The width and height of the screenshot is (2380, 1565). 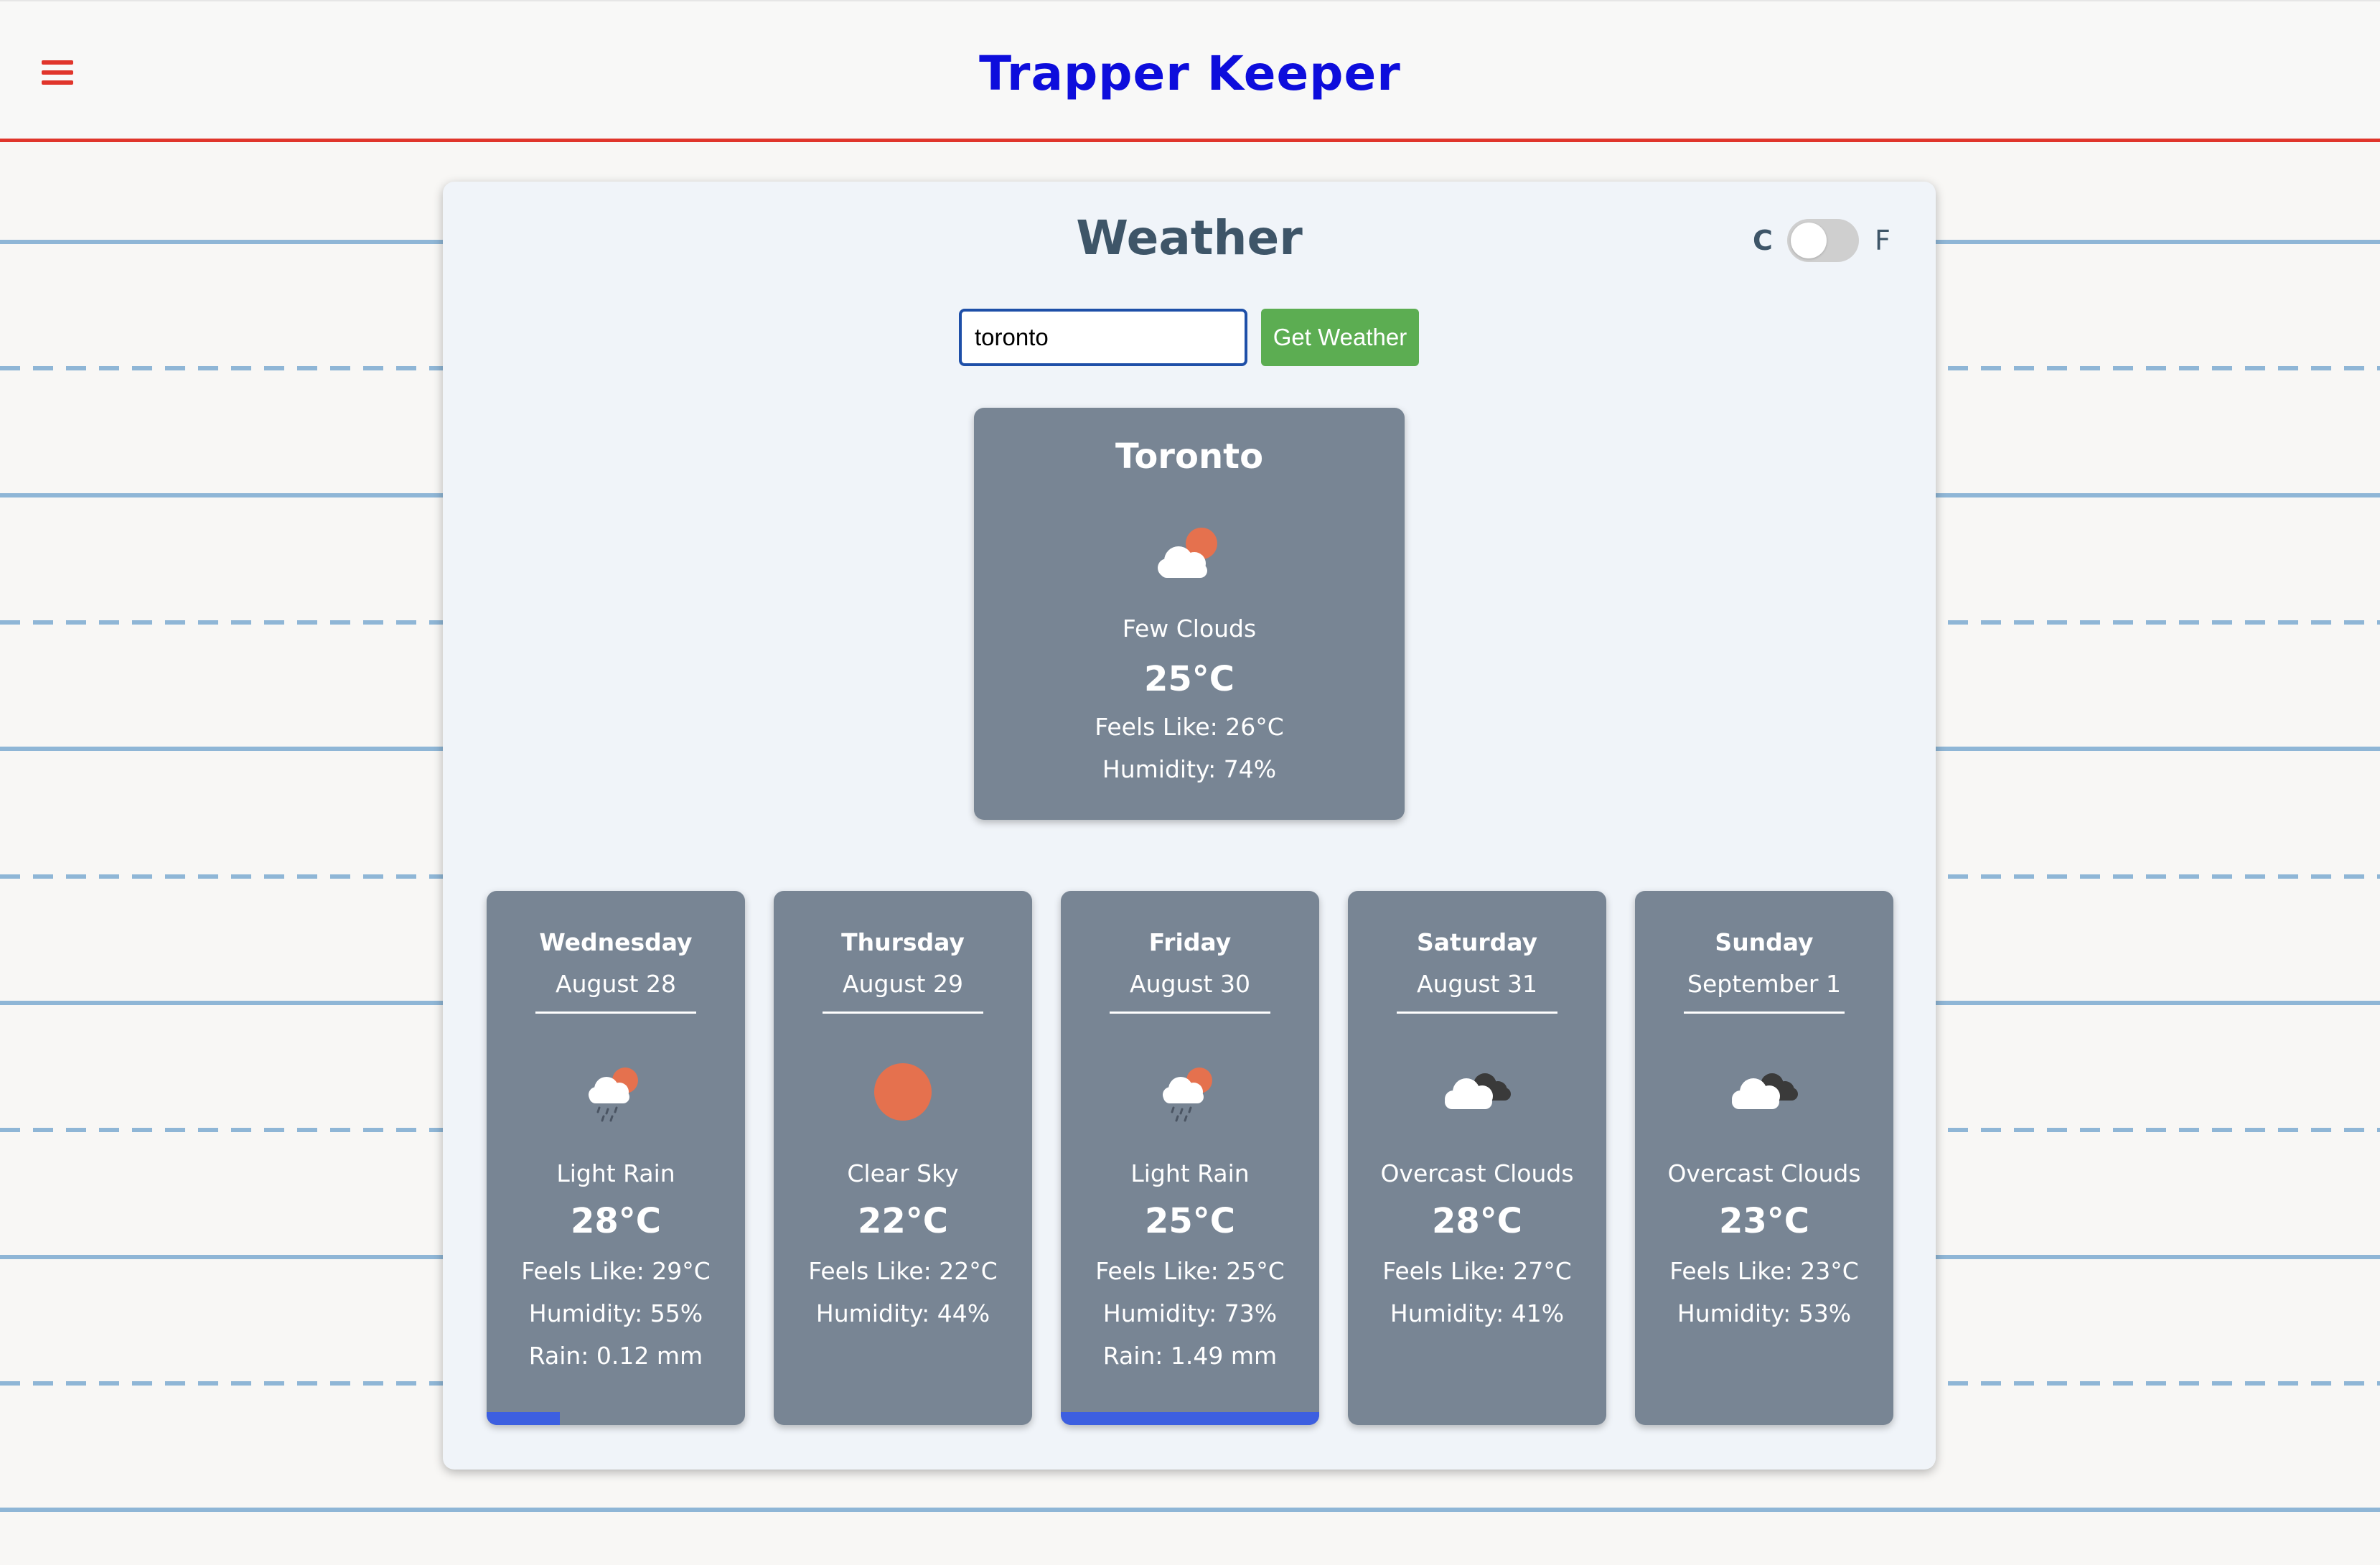 I want to click on unit-label-celsius: C, so click(x=1763, y=240).